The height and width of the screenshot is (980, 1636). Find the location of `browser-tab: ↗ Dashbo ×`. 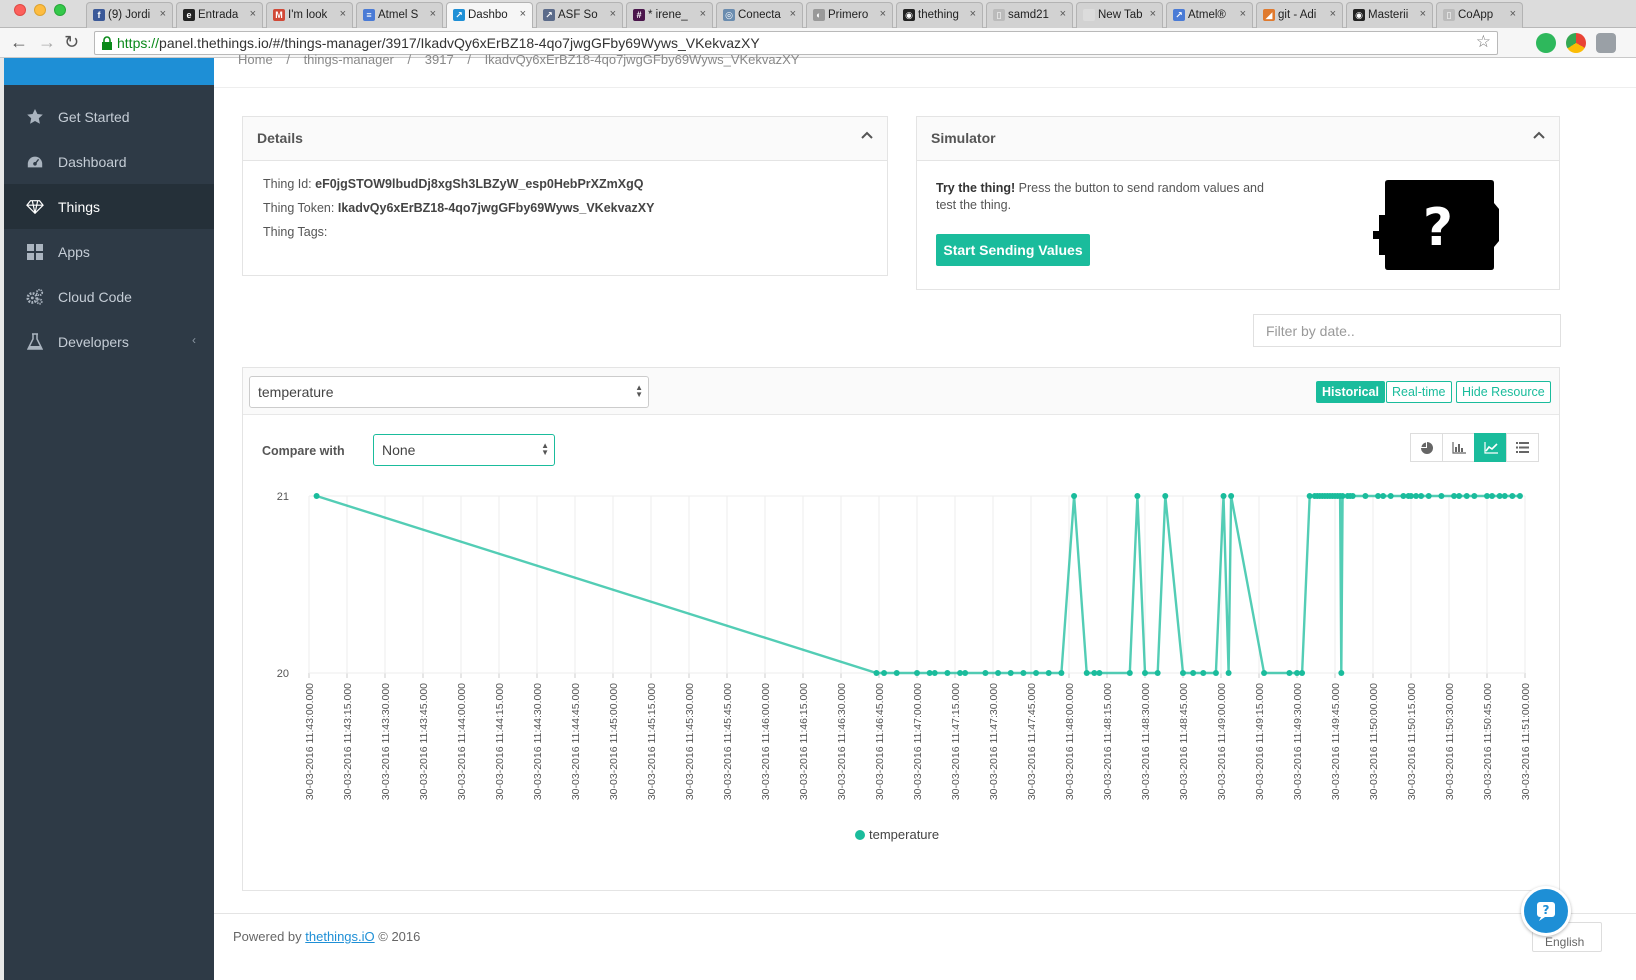

browser-tab: ↗ Dashbo × is located at coordinates (489, 15).